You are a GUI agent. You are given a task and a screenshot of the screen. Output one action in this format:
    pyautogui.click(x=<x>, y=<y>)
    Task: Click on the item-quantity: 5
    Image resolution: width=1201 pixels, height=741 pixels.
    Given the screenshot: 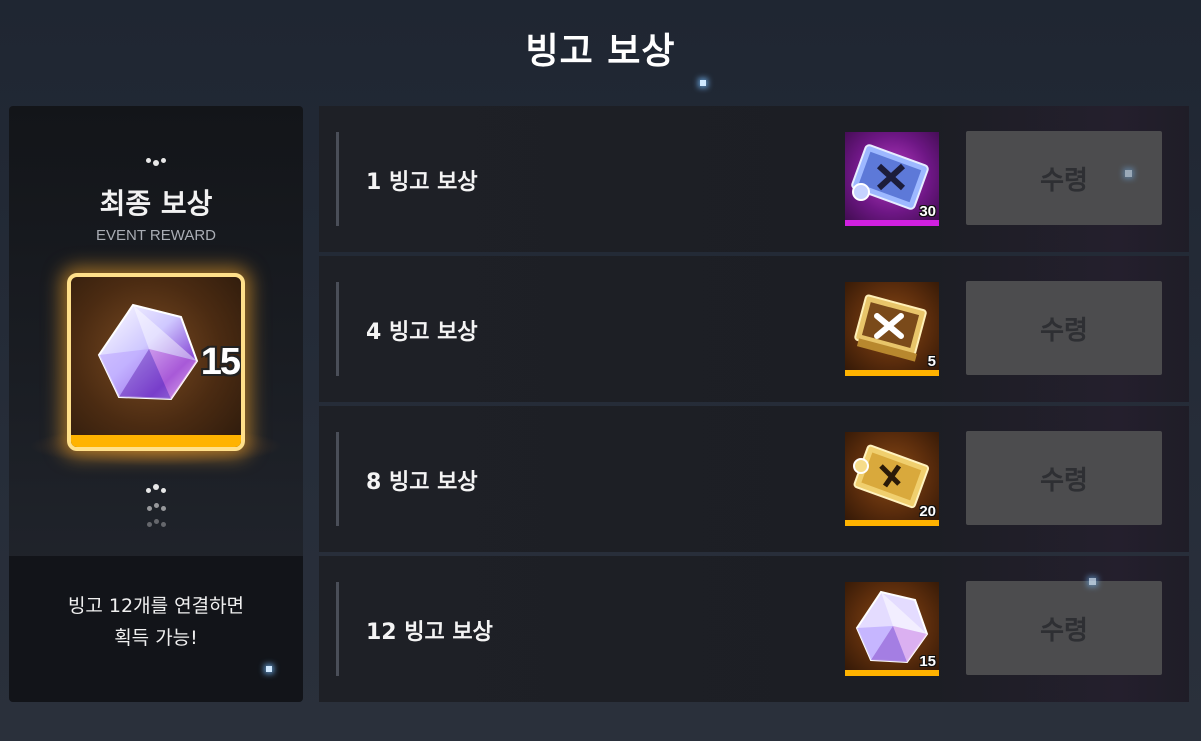 What is the action you would take?
    pyautogui.click(x=931, y=361)
    